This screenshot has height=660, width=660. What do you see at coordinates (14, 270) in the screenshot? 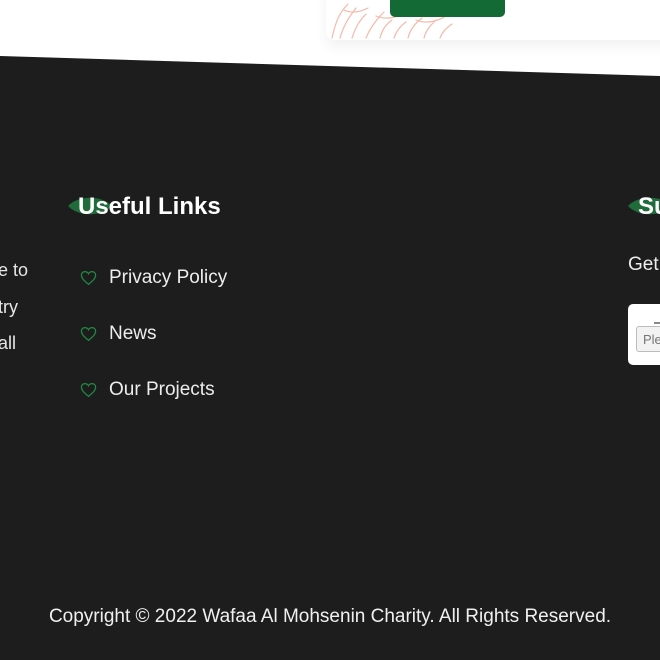
I see `about-line: e to` at bounding box center [14, 270].